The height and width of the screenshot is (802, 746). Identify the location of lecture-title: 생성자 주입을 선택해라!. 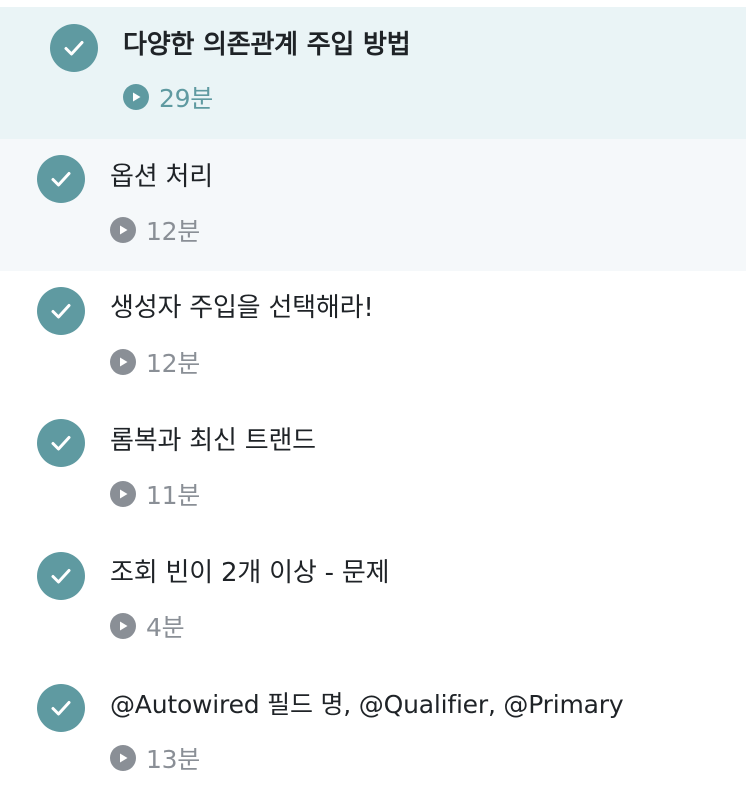
(242, 308).